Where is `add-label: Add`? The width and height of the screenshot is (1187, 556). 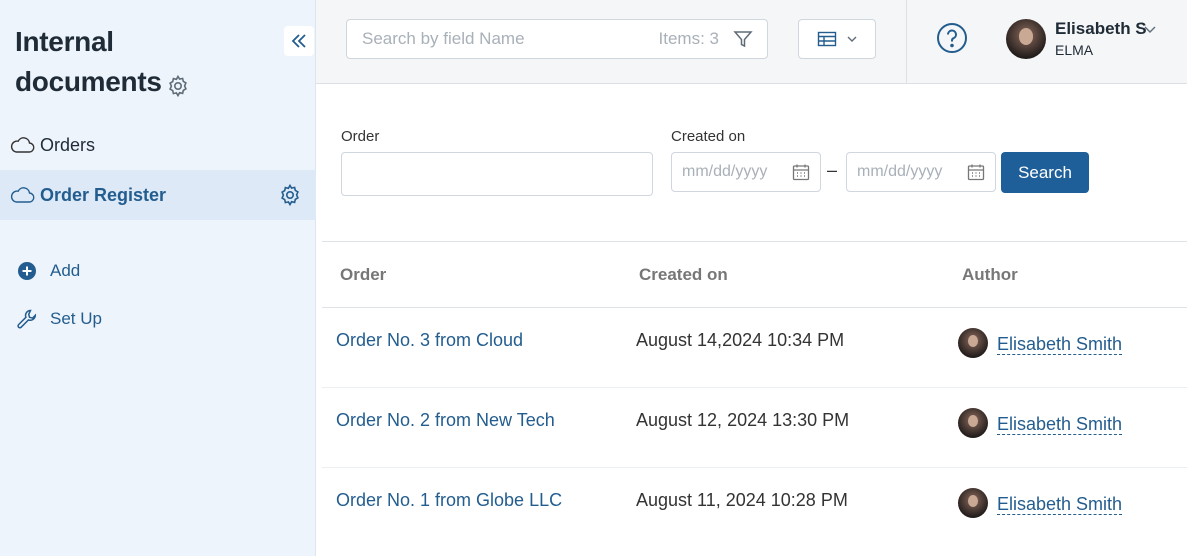 add-label: Add is located at coordinates (65, 270).